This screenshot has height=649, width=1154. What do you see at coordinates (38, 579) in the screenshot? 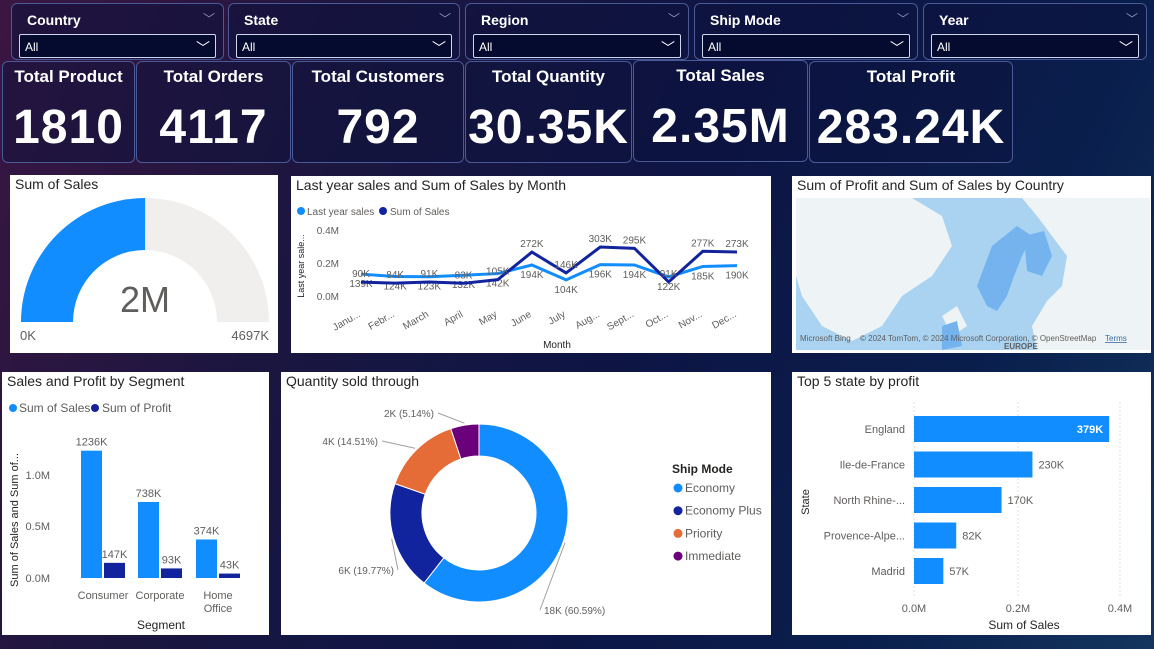
I see `segment-y-tick: 0.0M` at bounding box center [38, 579].